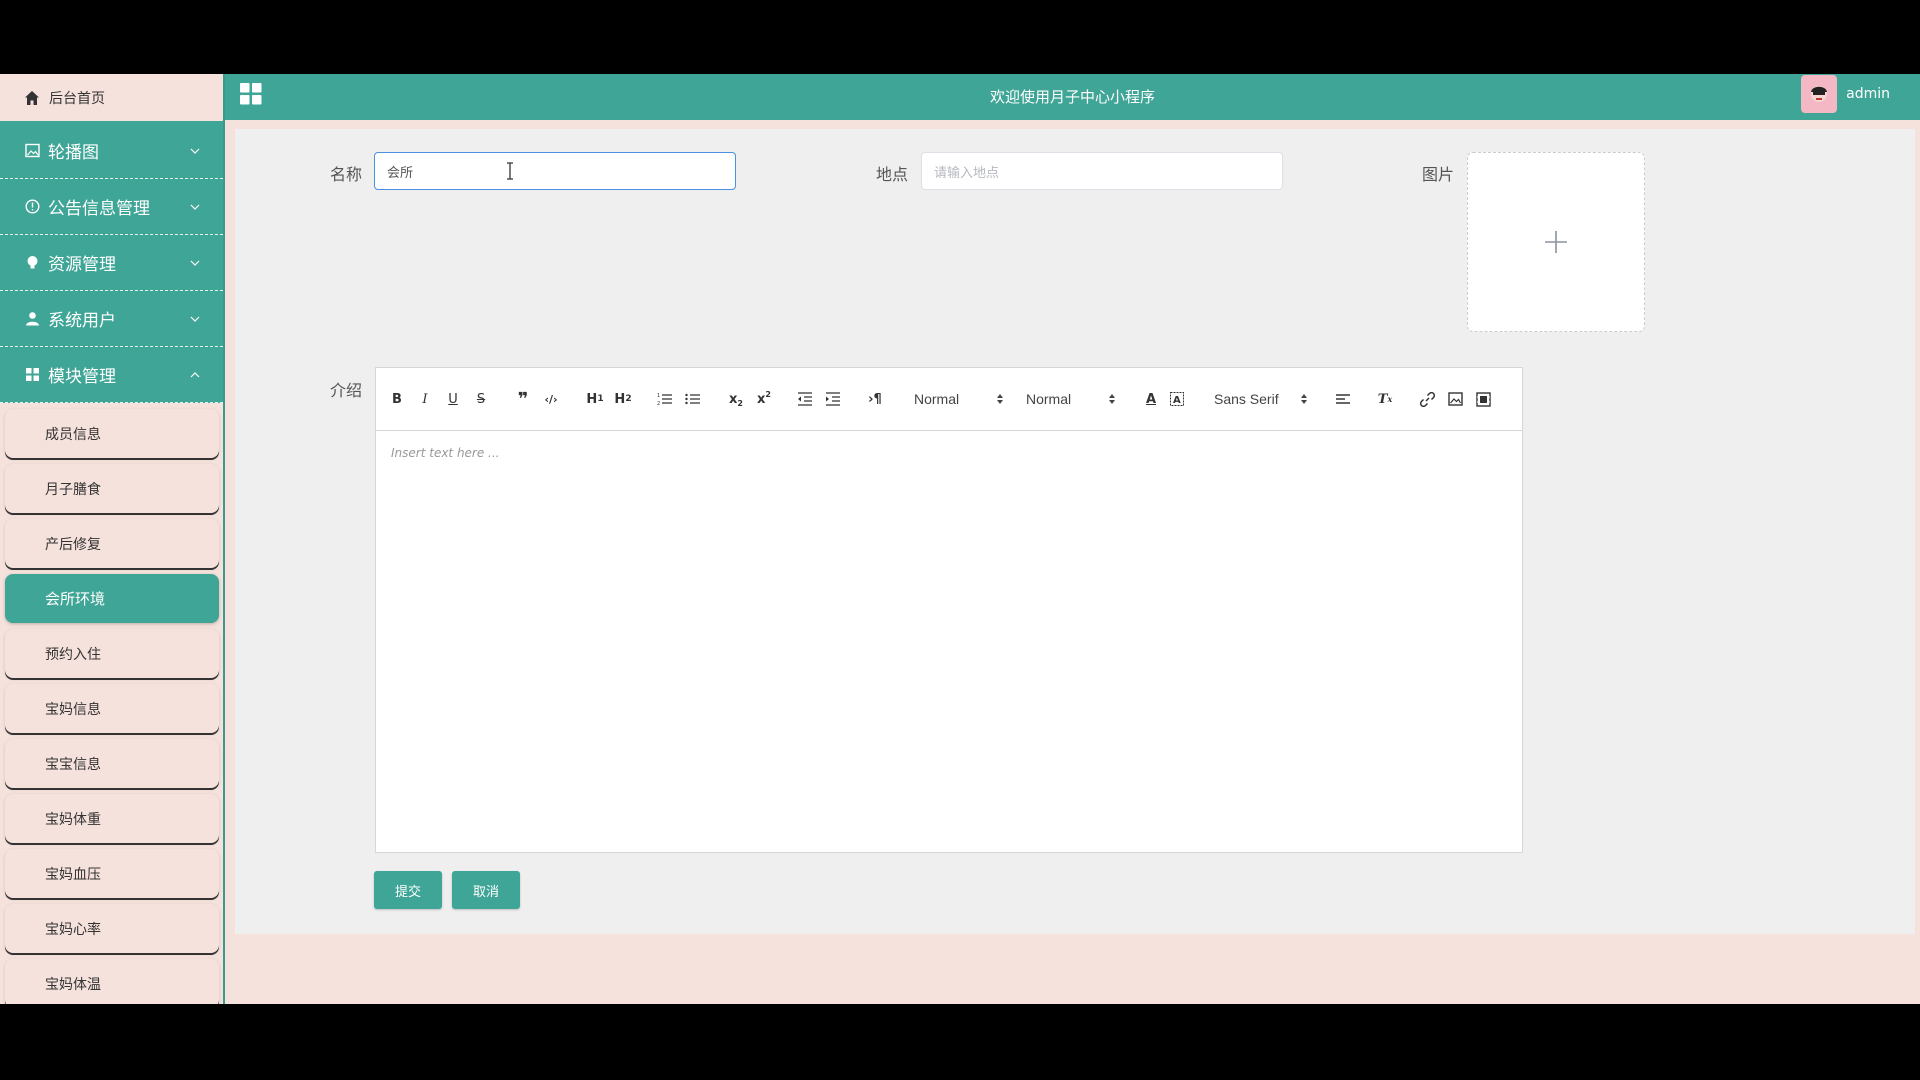  Describe the element at coordinates (764, 399) in the screenshot. I see `superscript-icon: x2` at that location.